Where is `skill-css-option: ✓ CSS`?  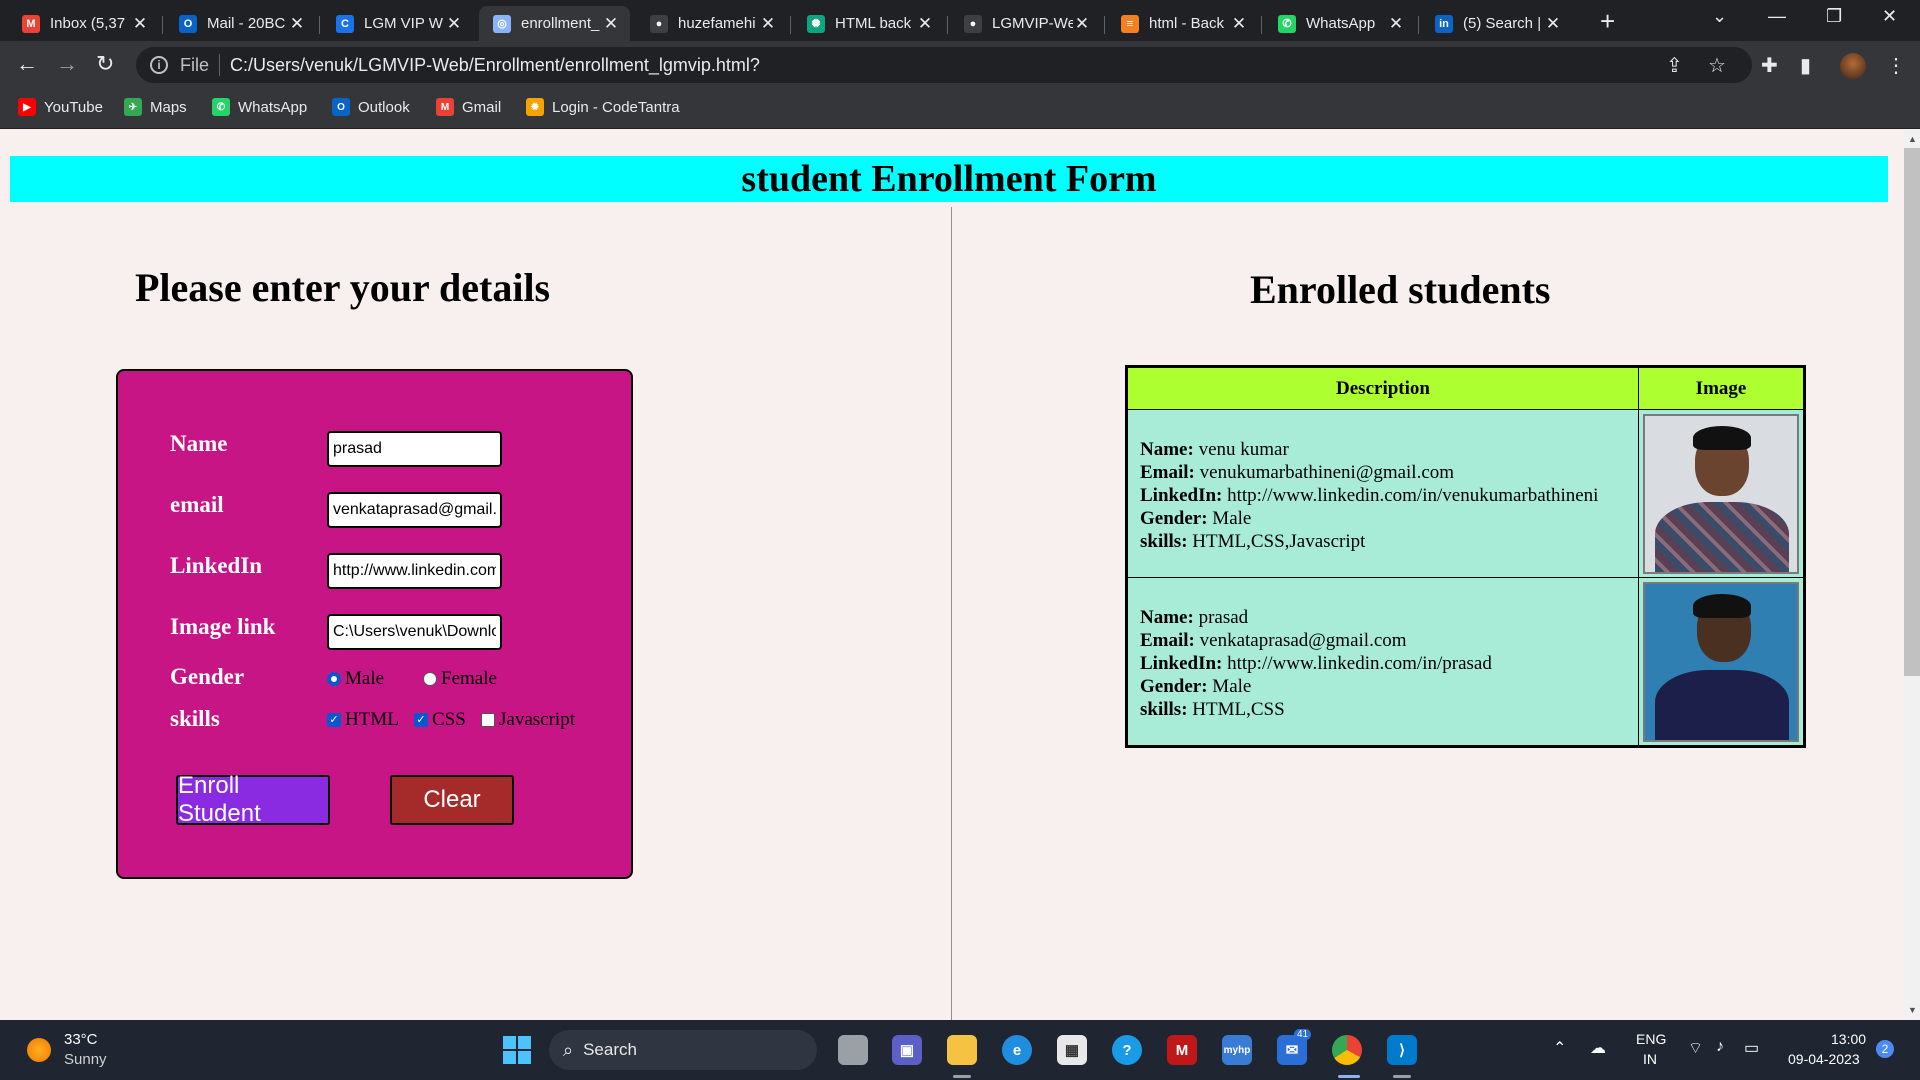
skill-css-option: ✓ CSS is located at coordinates (440, 720).